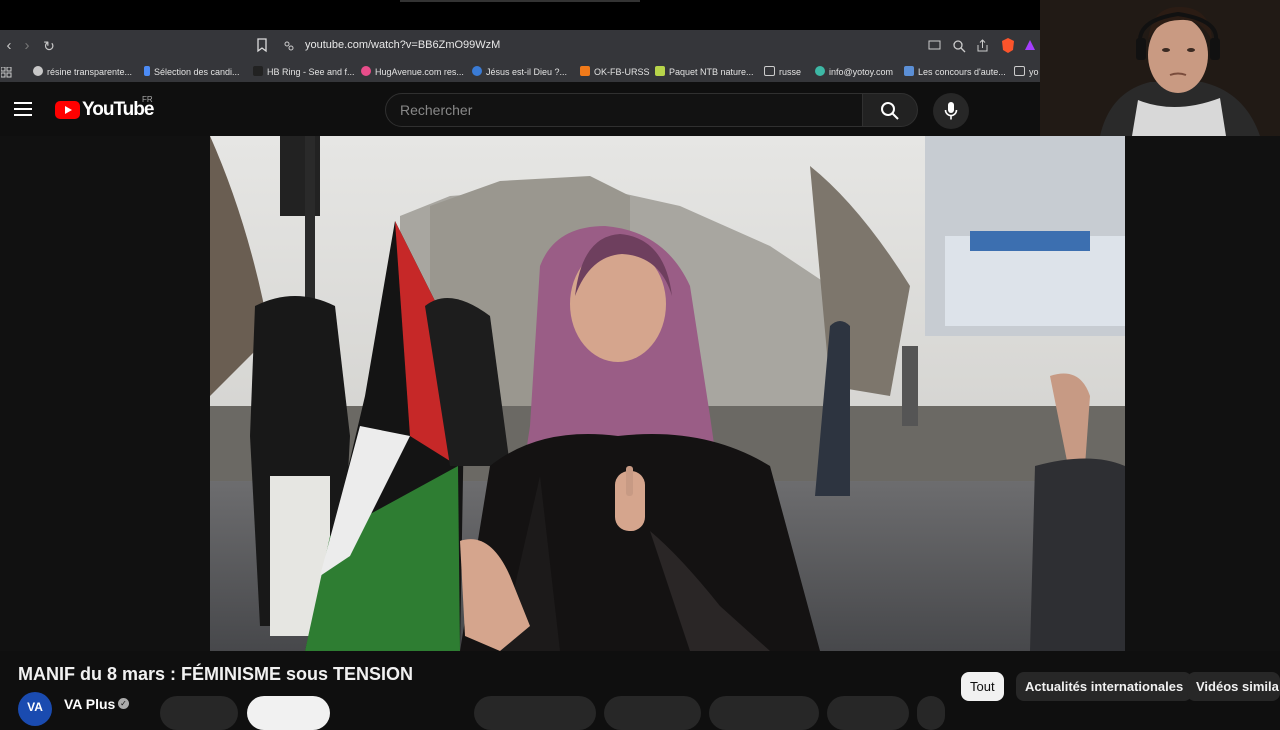  What do you see at coordinates (868, 713) in the screenshot?
I see `thanks-button` at bounding box center [868, 713].